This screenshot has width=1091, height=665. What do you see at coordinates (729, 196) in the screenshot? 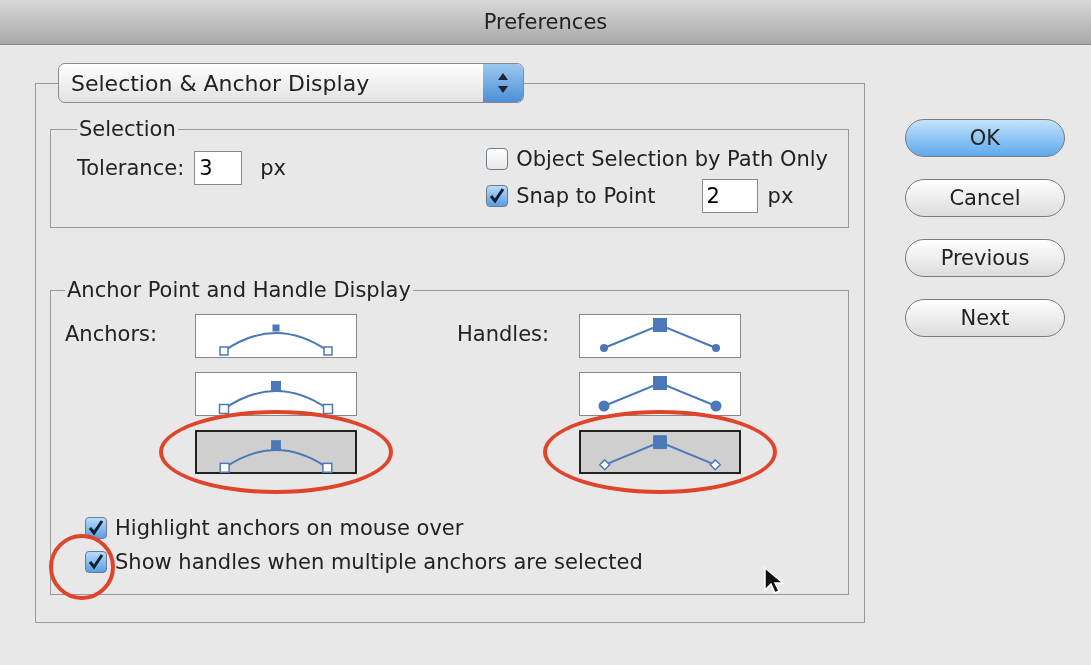
I see `snap-distance-field: 2` at bounding box center [729, 196].